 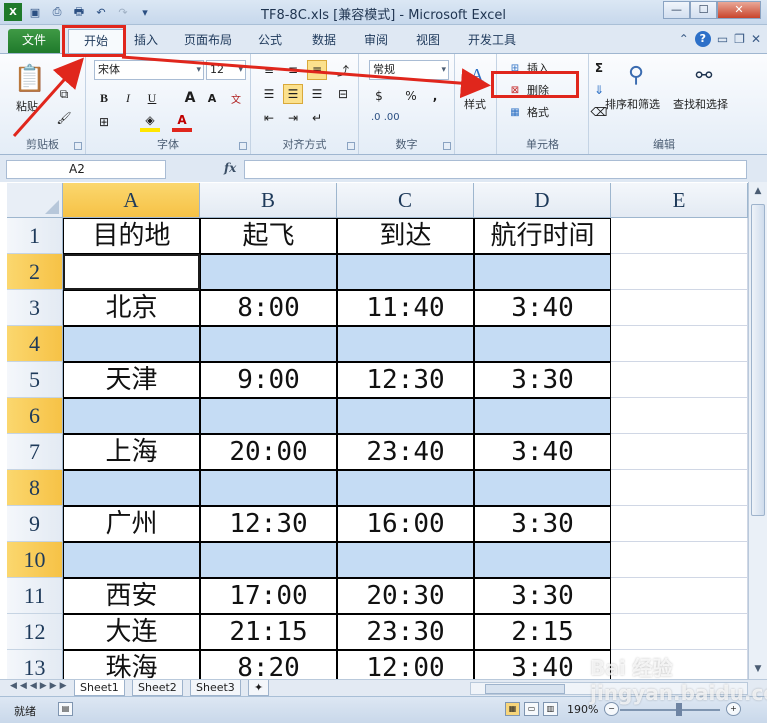 I want to click on arrow-to-home-tab, so click(x=48, y=97).